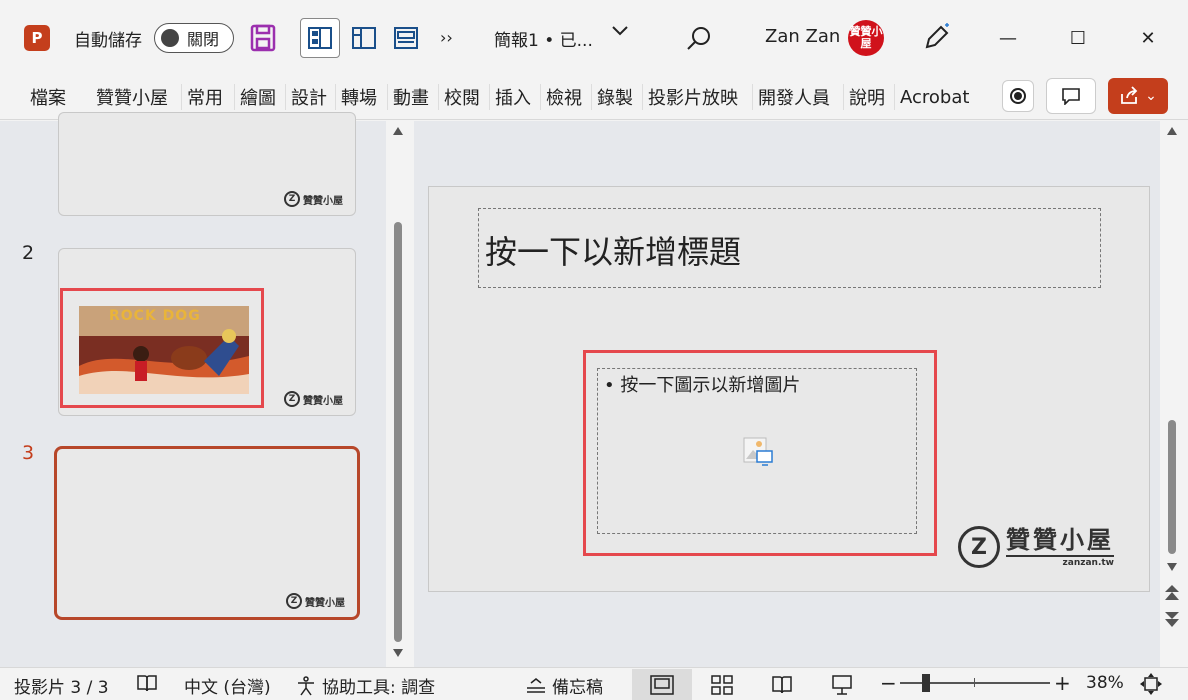 This screenshot has height=700, width=1188. I want to click on save-icon, so click(263, 38).